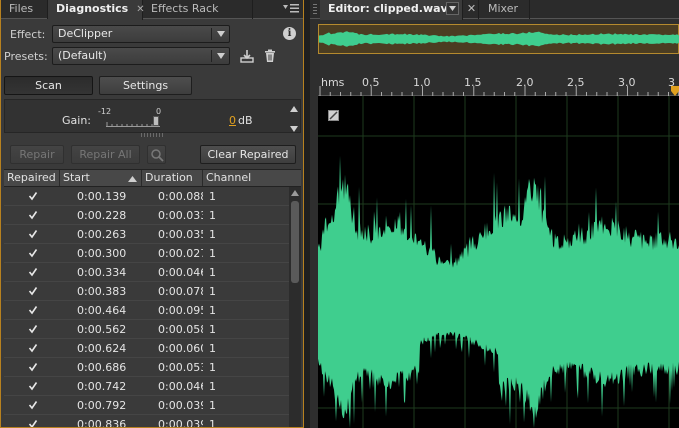  I want to click on scrollbar-thumb, so click(295, 242).